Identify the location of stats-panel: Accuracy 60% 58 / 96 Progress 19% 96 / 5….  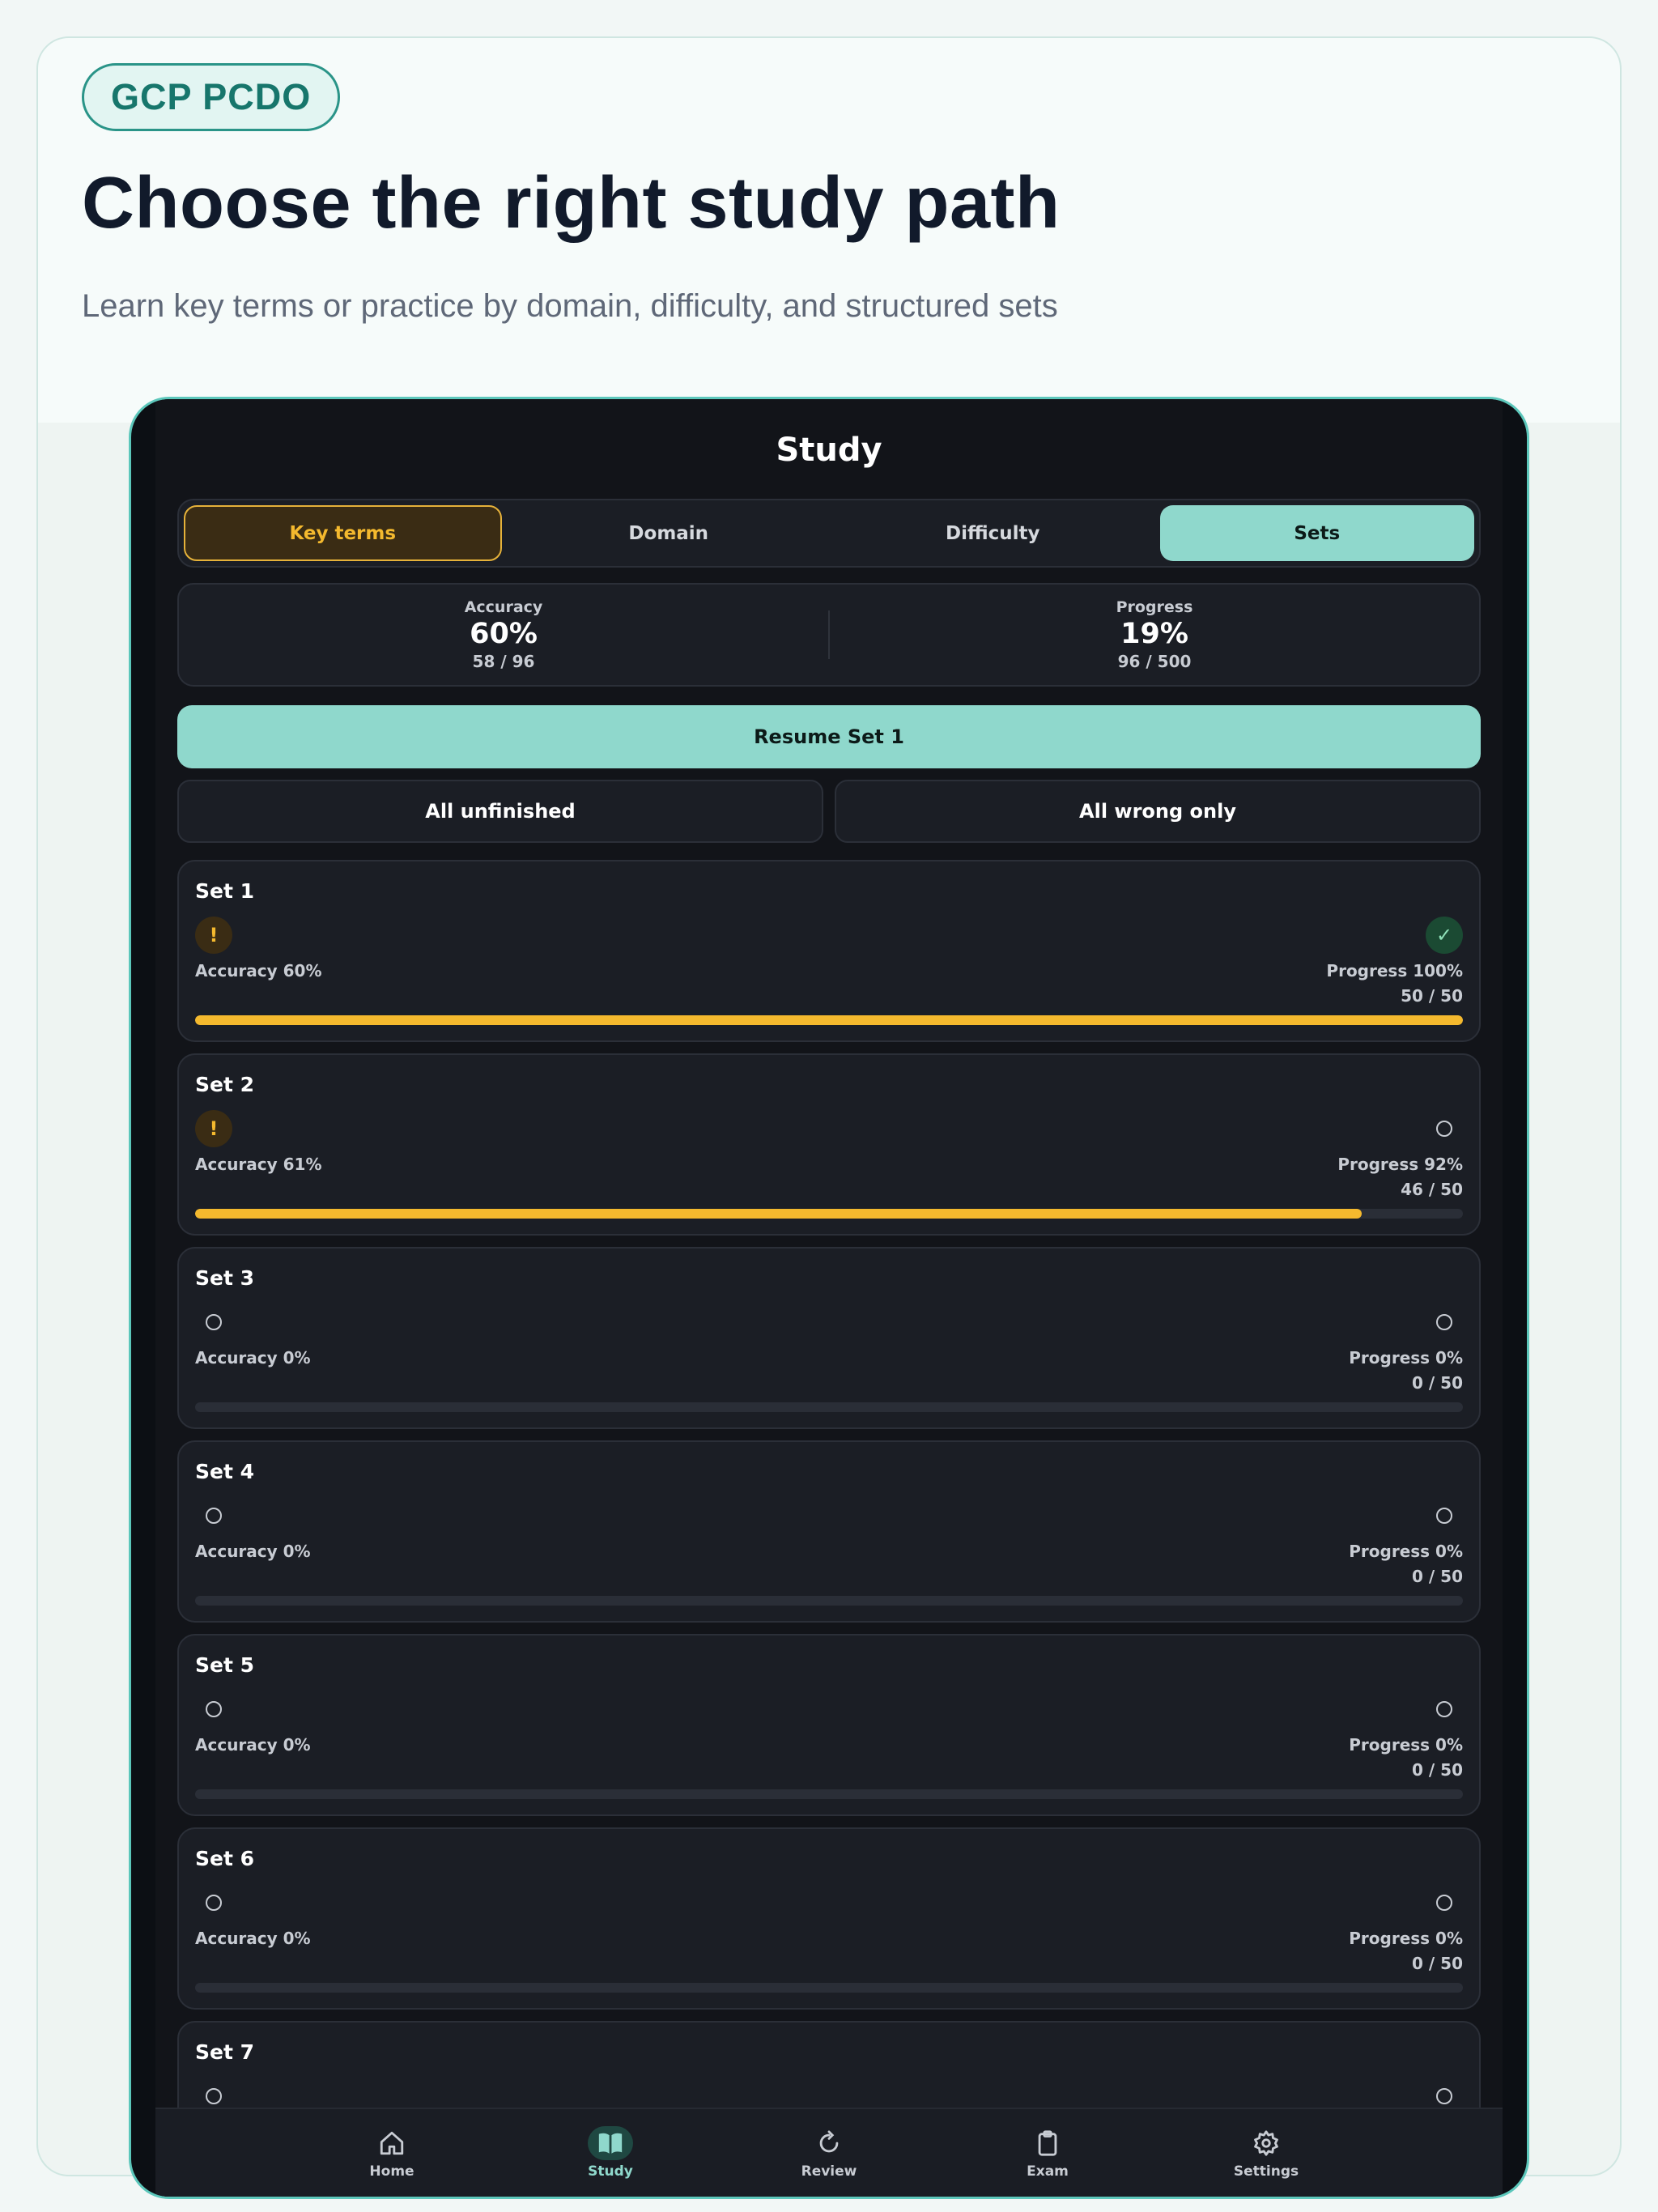
(829, 635).